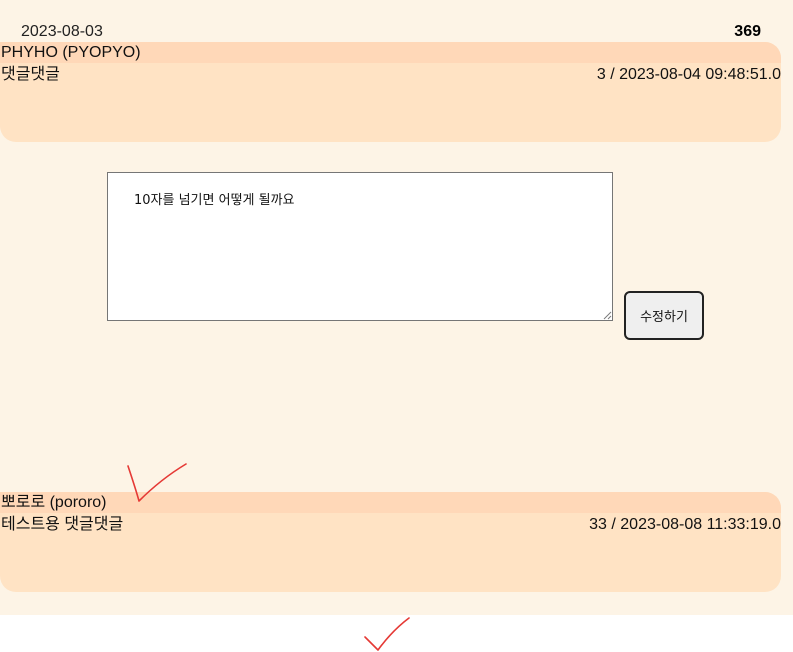 This screenshot has width=793, height=652. Describe the element at coordinates (387, 634) in the screenshot. I see `checkmark-icon` at that location.